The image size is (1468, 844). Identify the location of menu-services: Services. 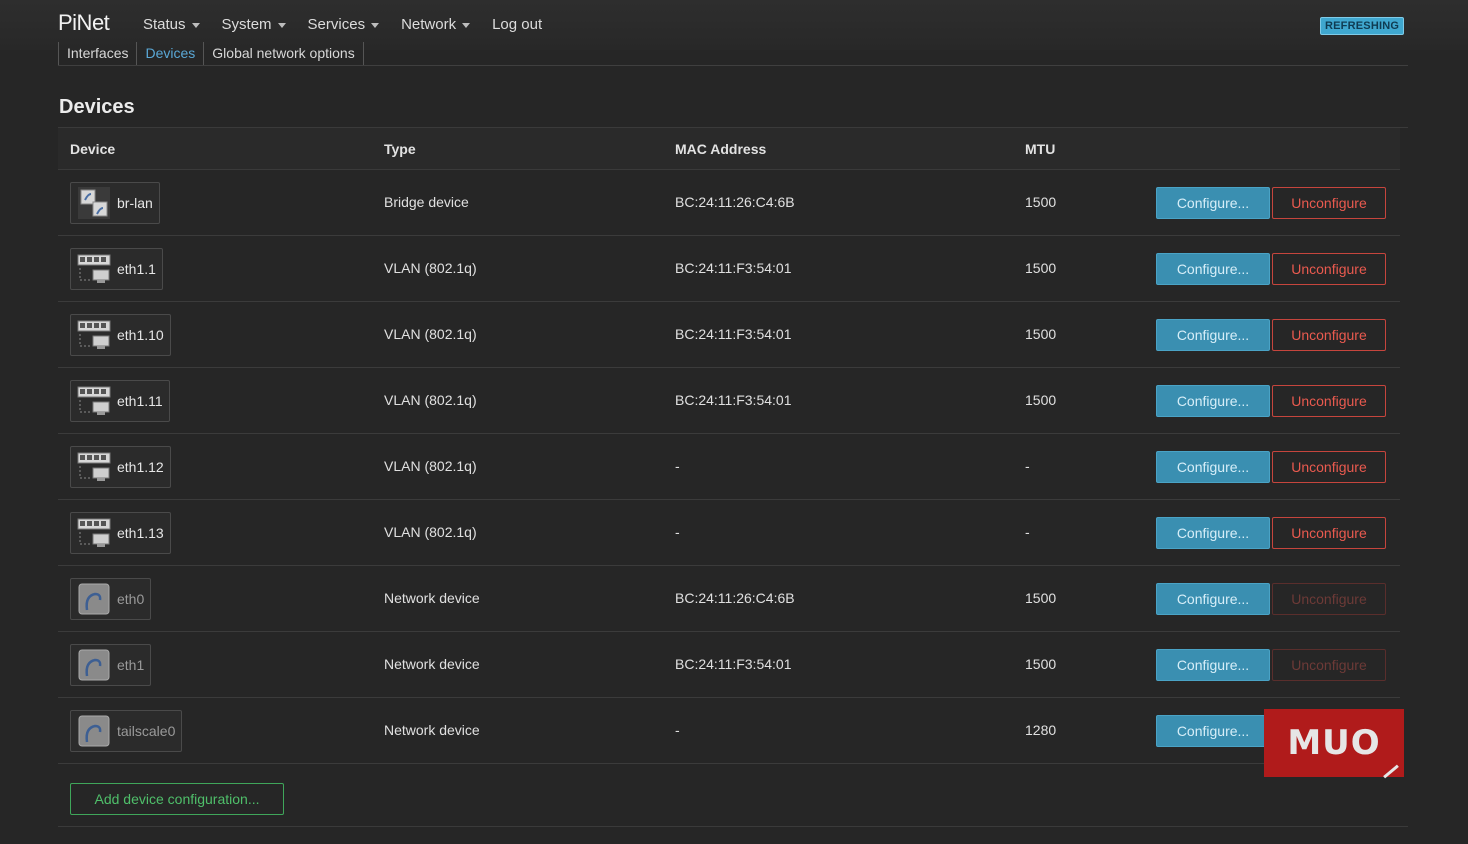
(344, 24).